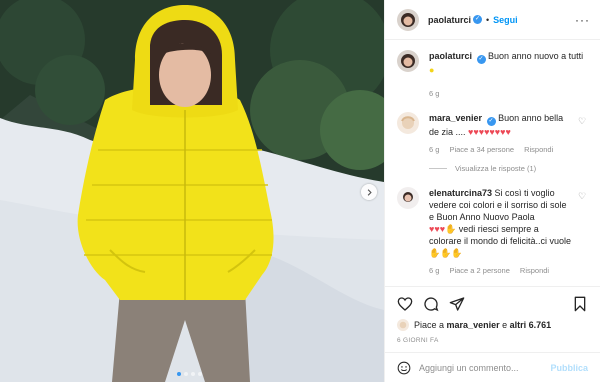  I want to click on more-options-icon: ···, so click(582, 20).